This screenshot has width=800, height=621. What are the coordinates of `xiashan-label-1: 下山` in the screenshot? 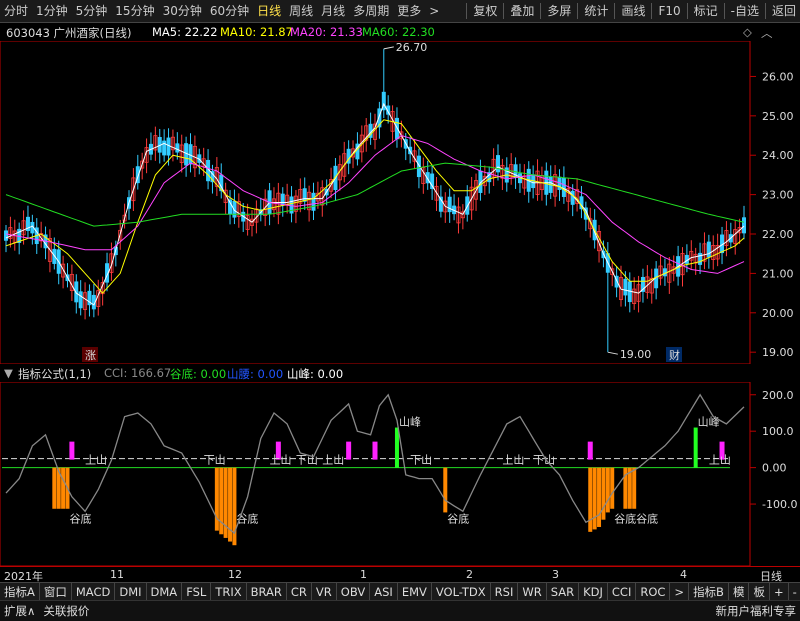 It's located at (215, 460).